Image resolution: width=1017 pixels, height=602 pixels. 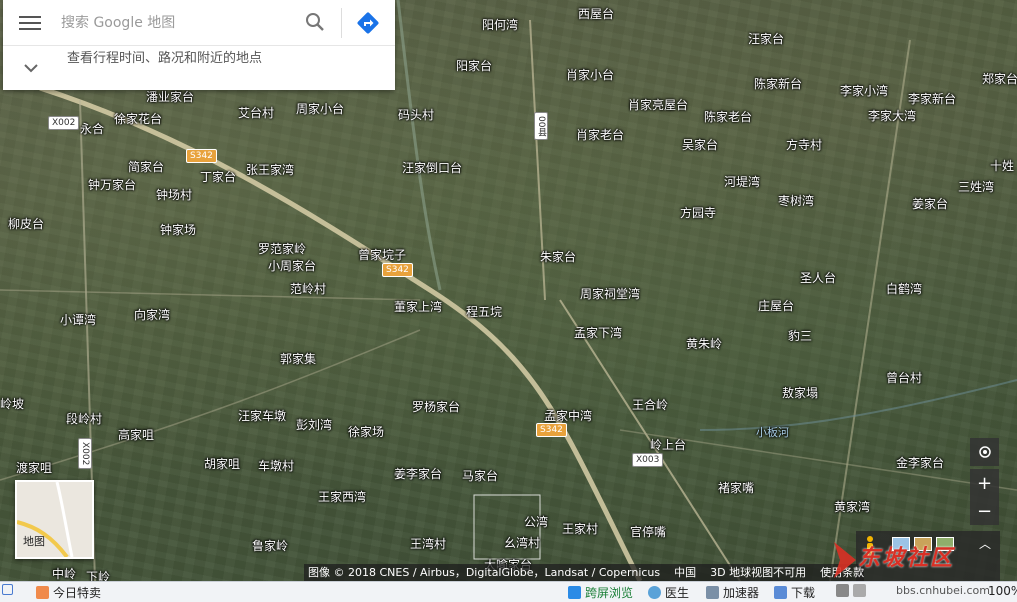 I want to click on place-label: 庄屋台, so click(x=776, y=305).